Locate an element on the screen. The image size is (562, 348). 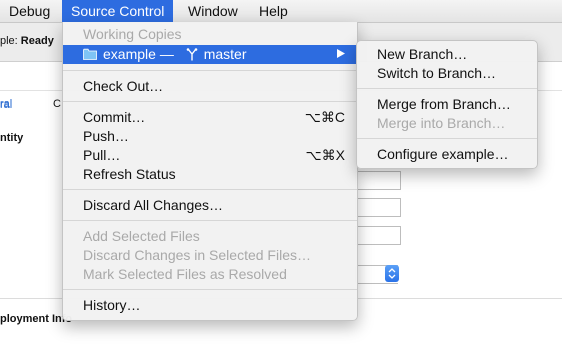
commit-item: Commit… ⌥⌘C is located at coordinates (210, 117).